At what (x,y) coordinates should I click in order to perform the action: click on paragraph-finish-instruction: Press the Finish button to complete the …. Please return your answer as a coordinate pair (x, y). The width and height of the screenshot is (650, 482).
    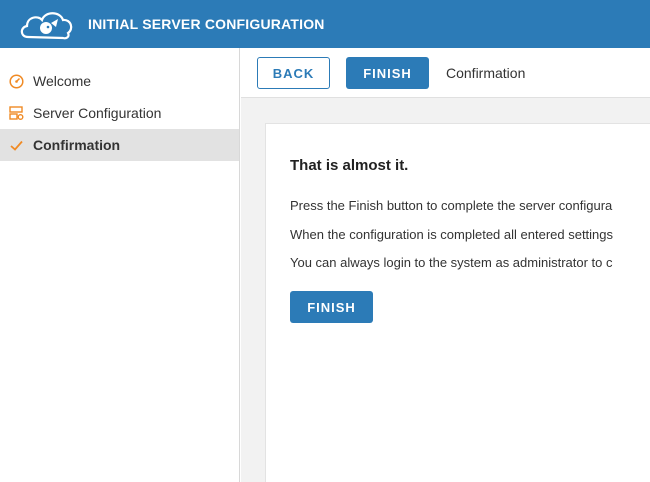
    Looking at the image, I should click on (451, 205).